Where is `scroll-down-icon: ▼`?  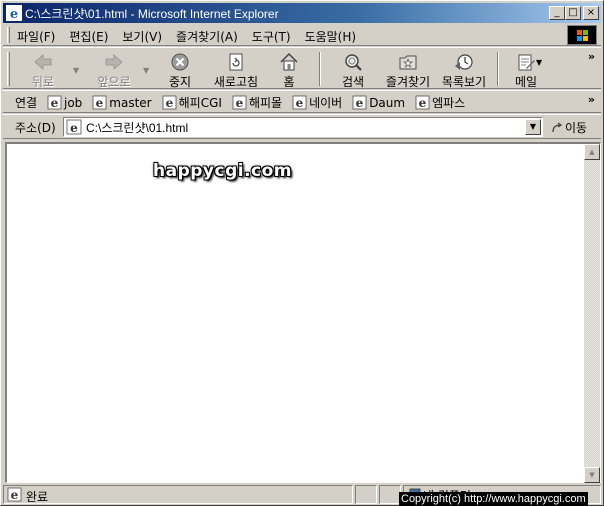
scroll-down-icon: ▼ is located at coordinates (592, 475).